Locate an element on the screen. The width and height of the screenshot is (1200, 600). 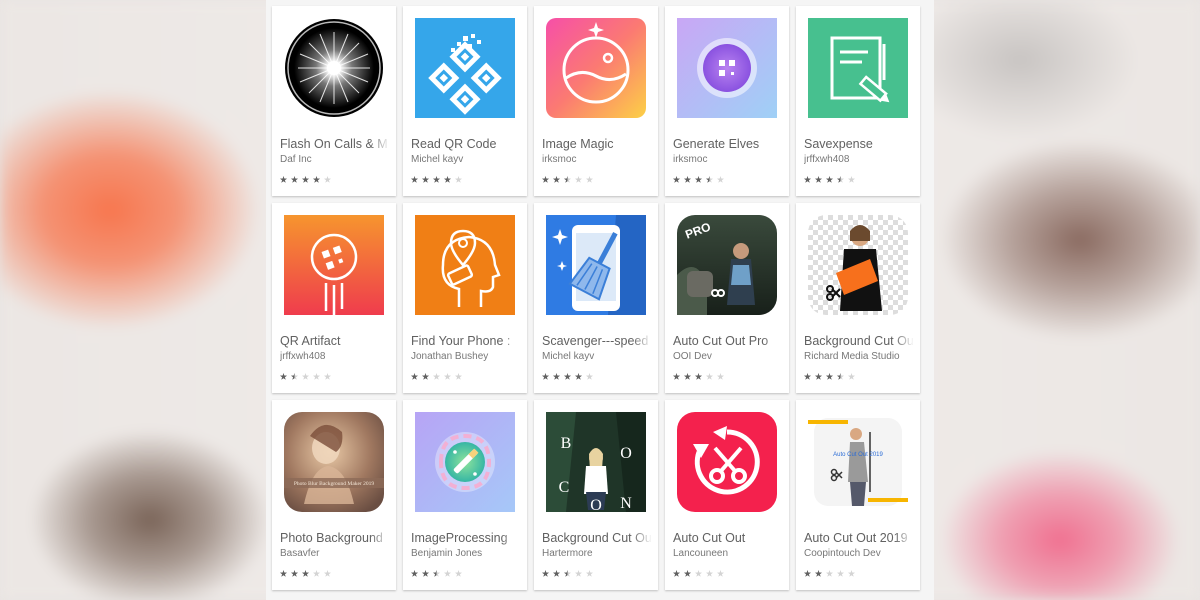
app-card: ImageProcessing Benjamin Jones is located at coordinates (465, 495).